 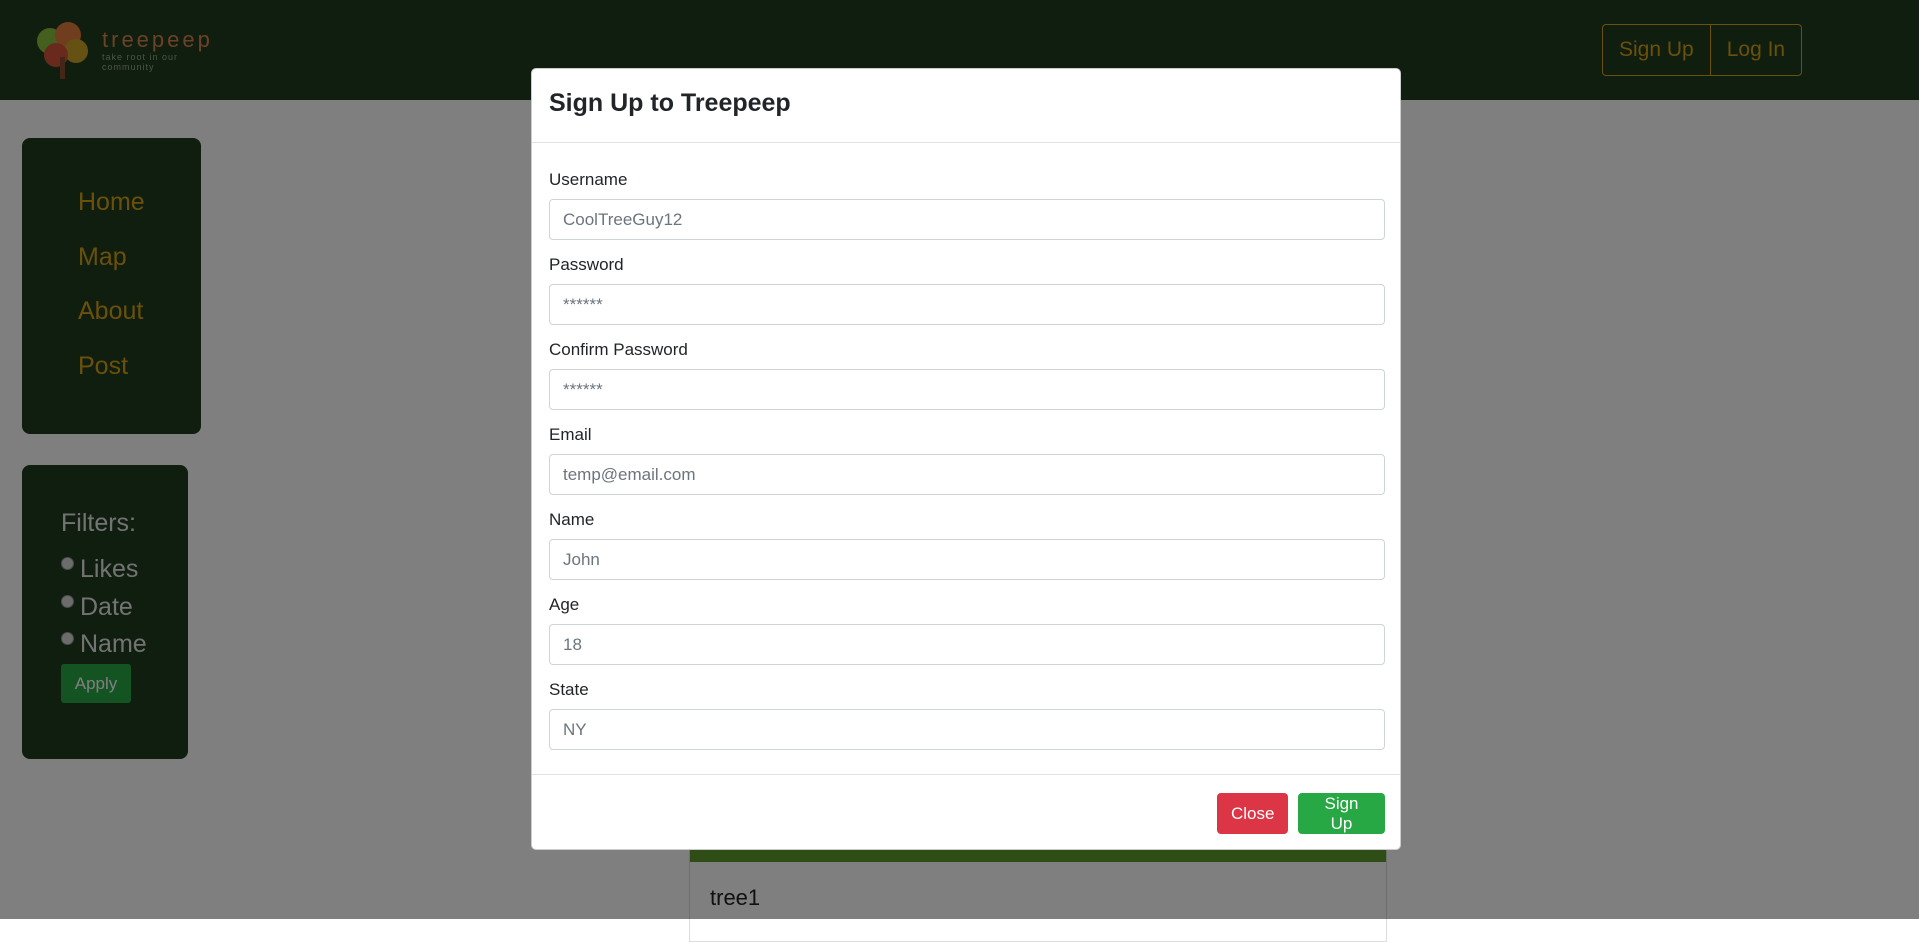 What do you see at coordinates (1341, 813) in the screenshot?
I see `signup-submit-button: Sign Up` at bounding box center [1341, 813].